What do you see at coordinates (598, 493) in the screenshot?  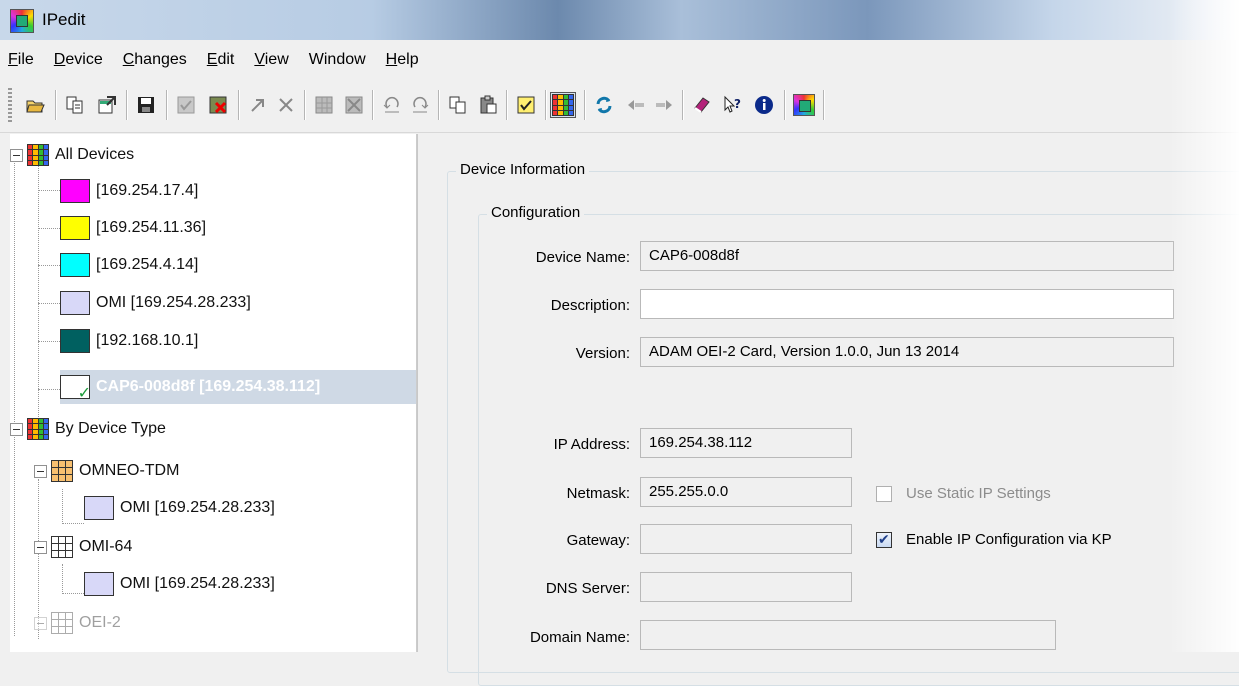 I see `netmask-label: Netmask:` at bounding box center [598, 493].